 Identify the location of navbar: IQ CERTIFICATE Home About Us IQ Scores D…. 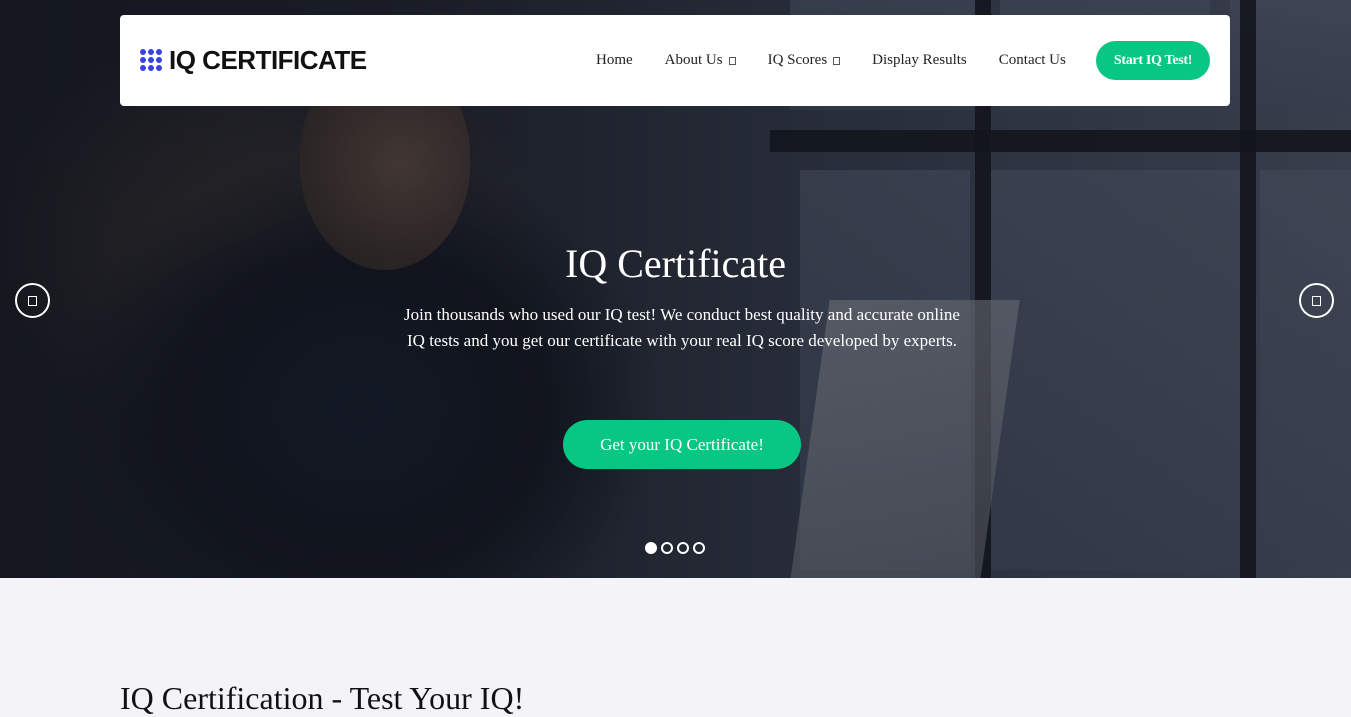
(675, 60).